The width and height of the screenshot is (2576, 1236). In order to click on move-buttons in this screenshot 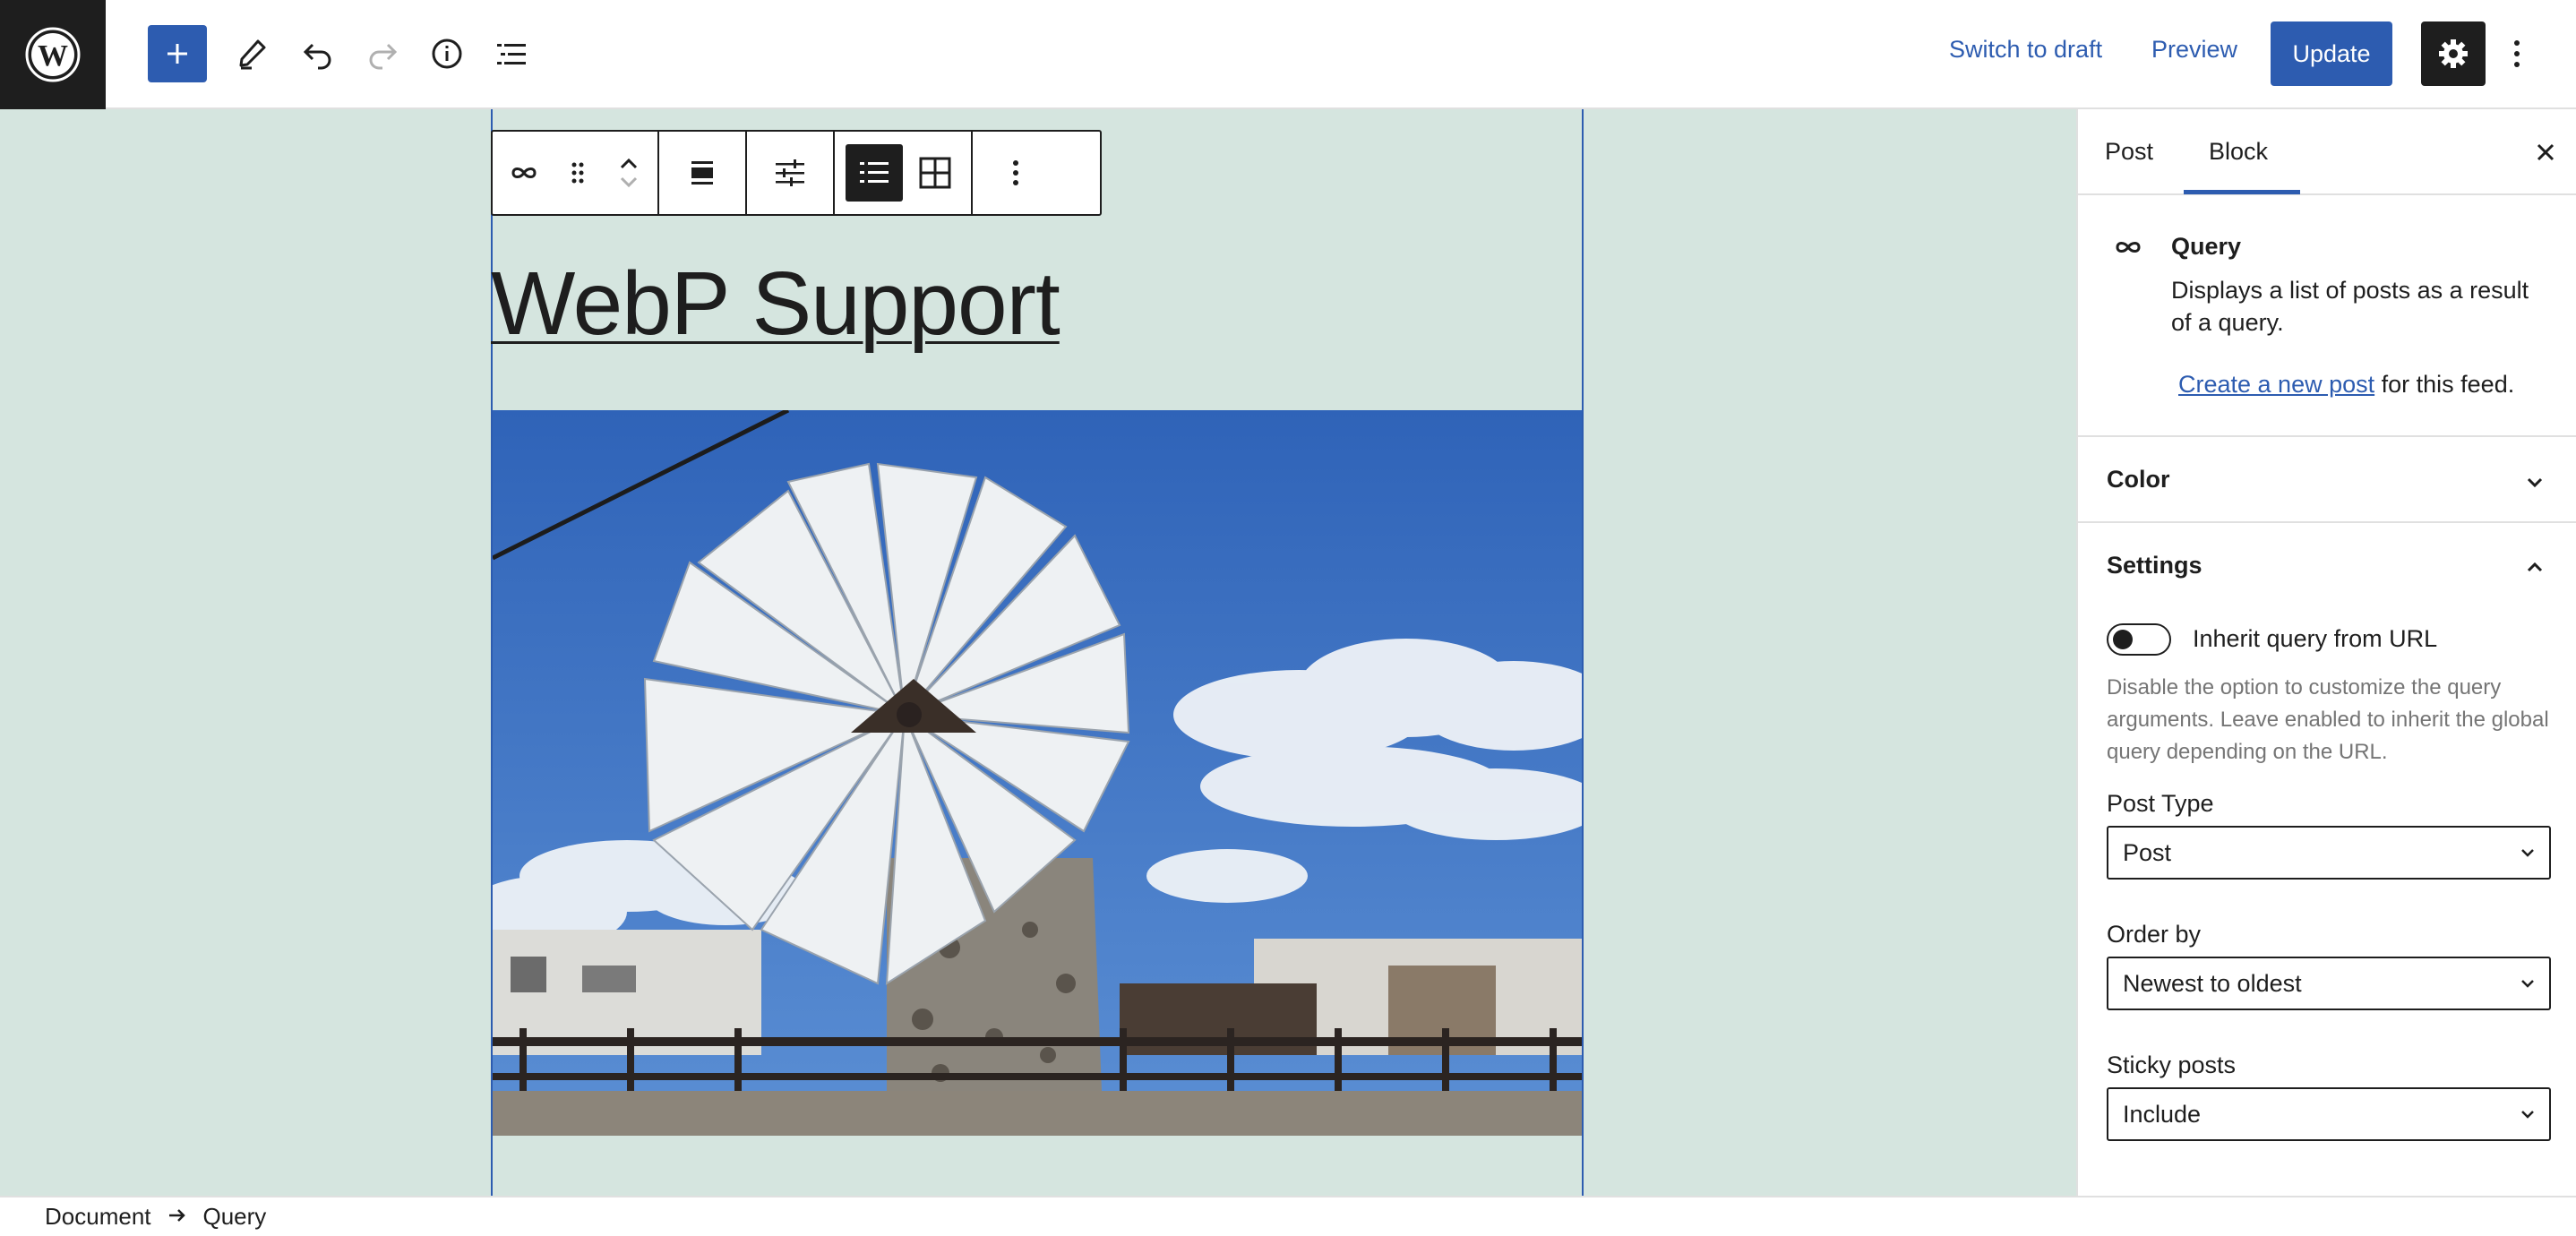, I will do `click(628, 173)`.